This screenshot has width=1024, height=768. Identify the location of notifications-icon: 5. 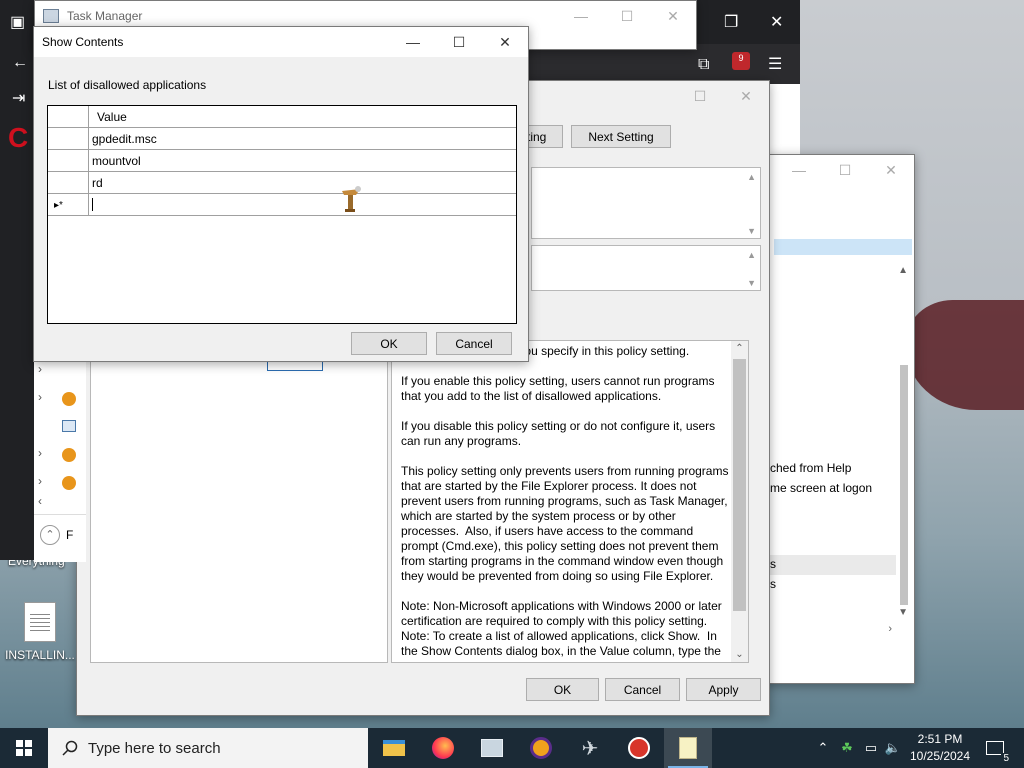
(998, 752).